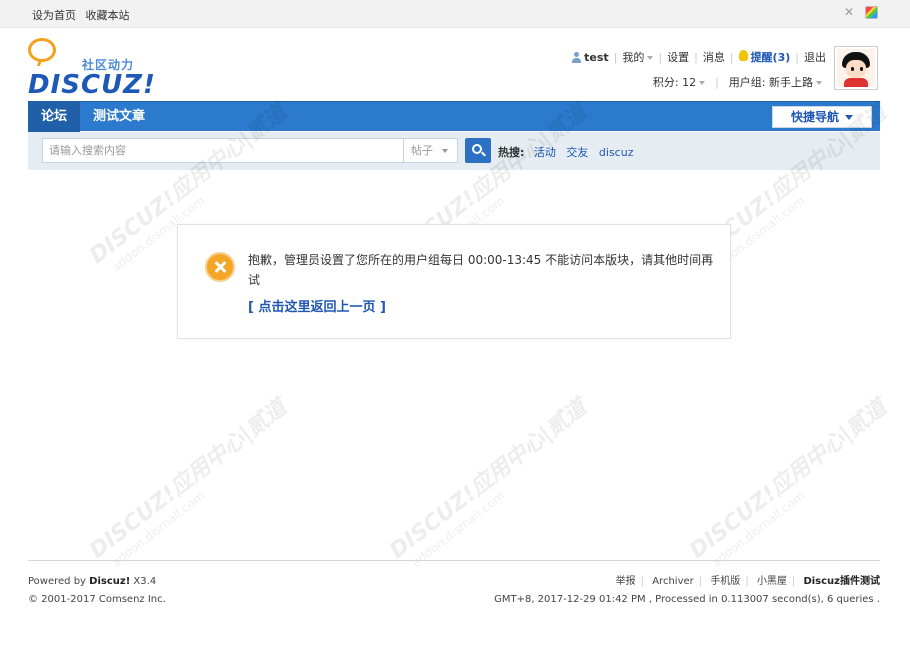 The width and height of the screenshot is (910, 647). What do you see at coordinates (822, 117) in the screenshot?
I see `quick-nav-button: 快捷导航` at bounding box center [822, 117].